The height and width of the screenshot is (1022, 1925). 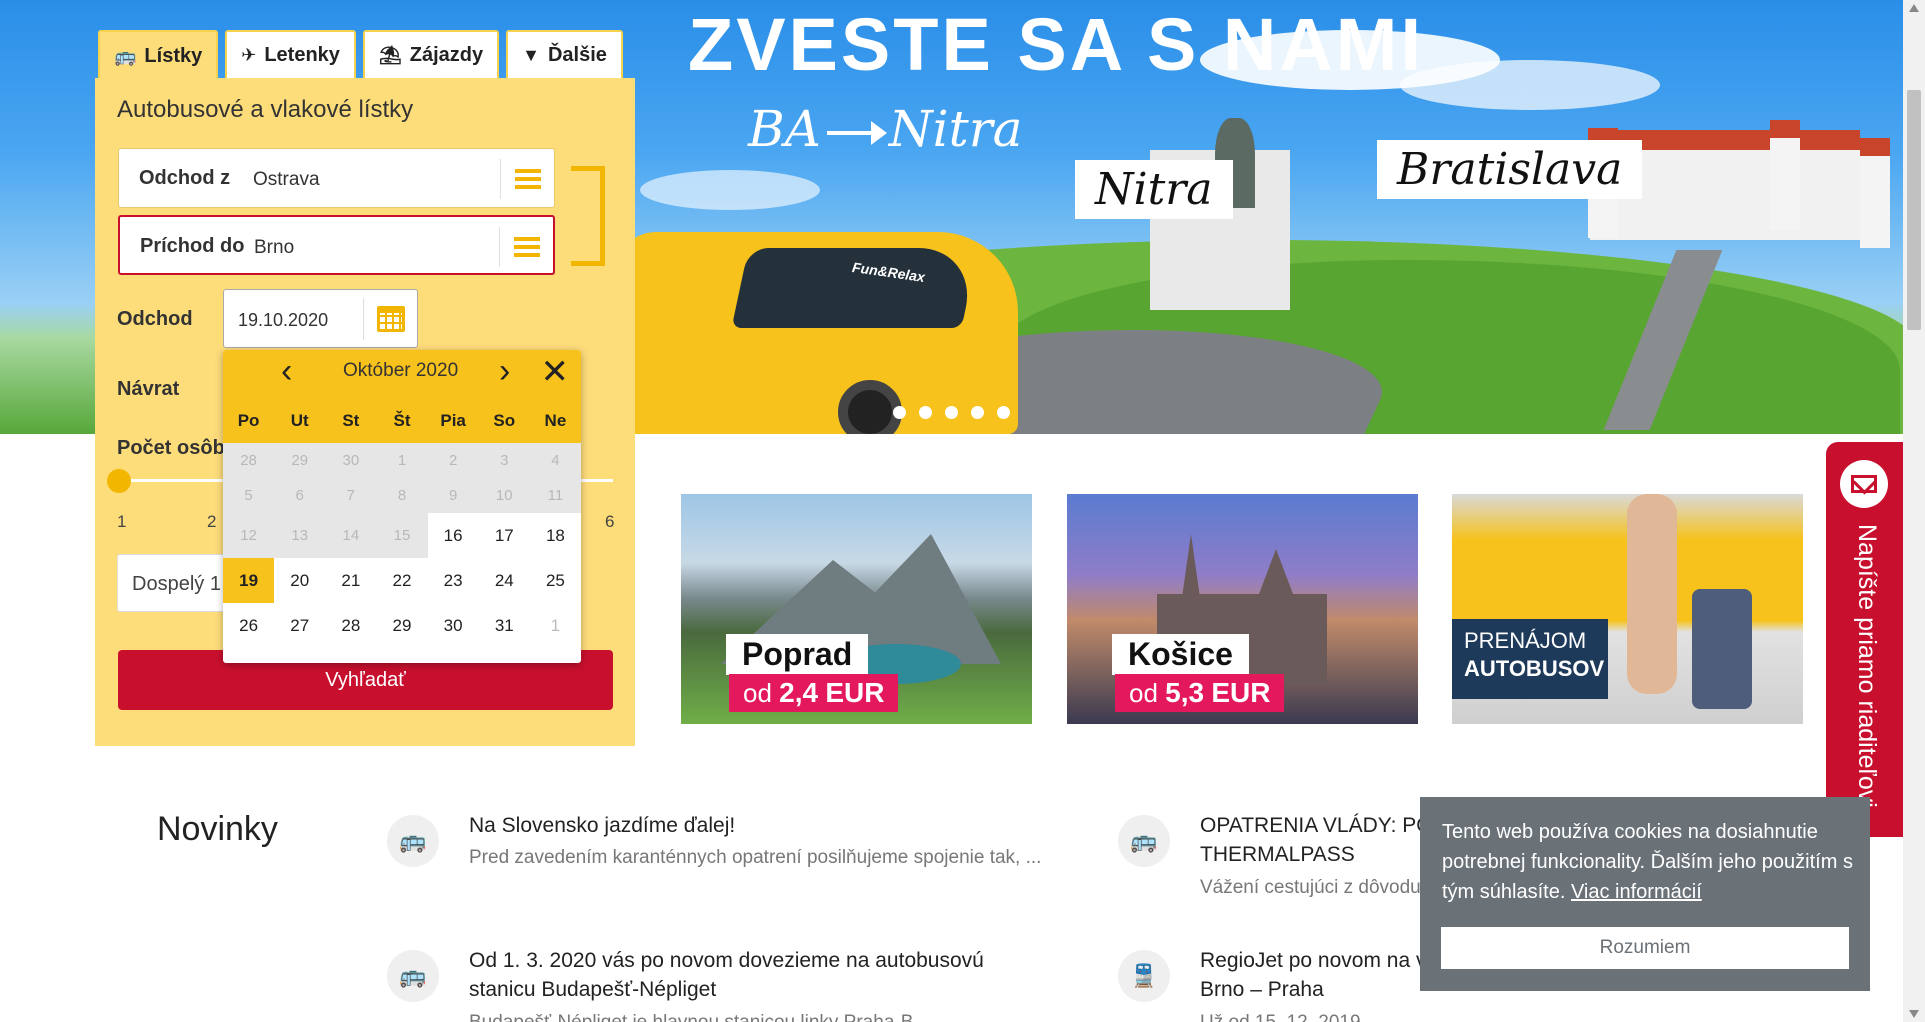 What do you see at coordinates (350, 625) in the screenshot?
I see `calendar-day: 28` at bounding box center [350, 625].